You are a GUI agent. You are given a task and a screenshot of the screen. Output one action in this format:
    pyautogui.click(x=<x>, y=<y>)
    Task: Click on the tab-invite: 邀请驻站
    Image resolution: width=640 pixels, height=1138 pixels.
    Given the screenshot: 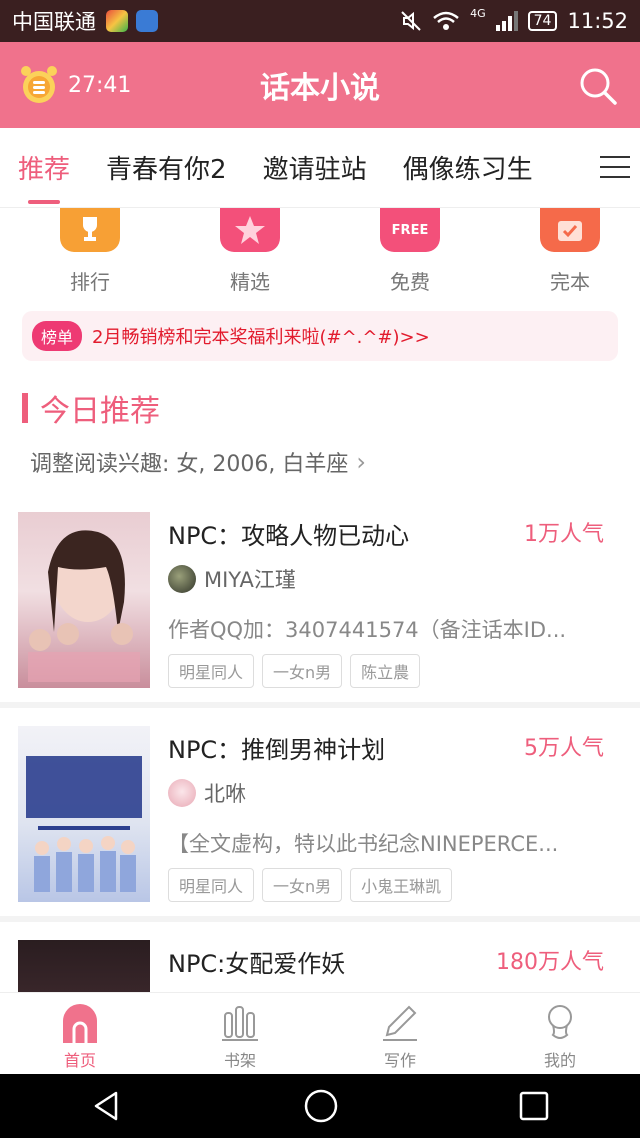 What is the action you would take?
    pyautogui.click(x=315, y=167)
    